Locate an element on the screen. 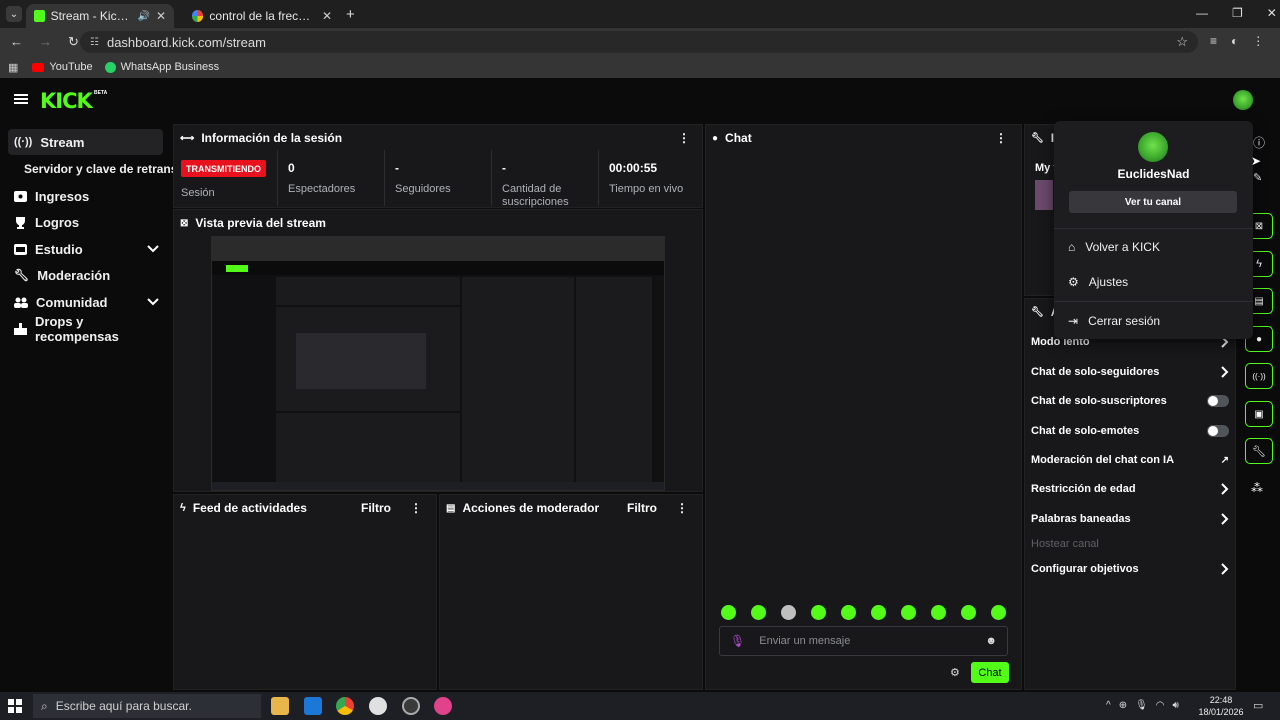 This screenshot has height=720, width=1280. chevron-up-icon: ^ is located at coordinates (1108, 705).